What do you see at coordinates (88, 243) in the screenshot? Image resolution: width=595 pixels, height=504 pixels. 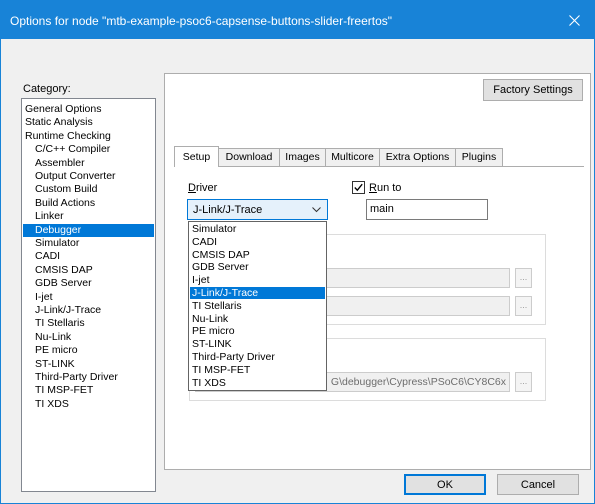 I see `category-item: Simulator` at bounding box center [88, 243].